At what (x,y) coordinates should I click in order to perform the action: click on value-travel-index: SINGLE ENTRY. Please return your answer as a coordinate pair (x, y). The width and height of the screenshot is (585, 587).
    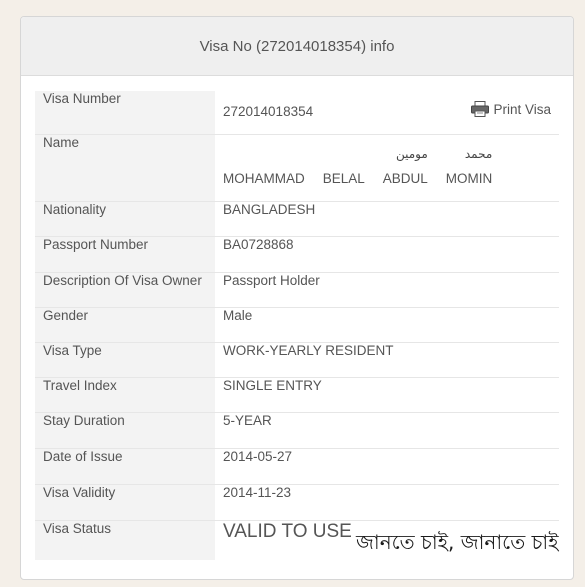
    Looking at the image, I should click on (272, 385).